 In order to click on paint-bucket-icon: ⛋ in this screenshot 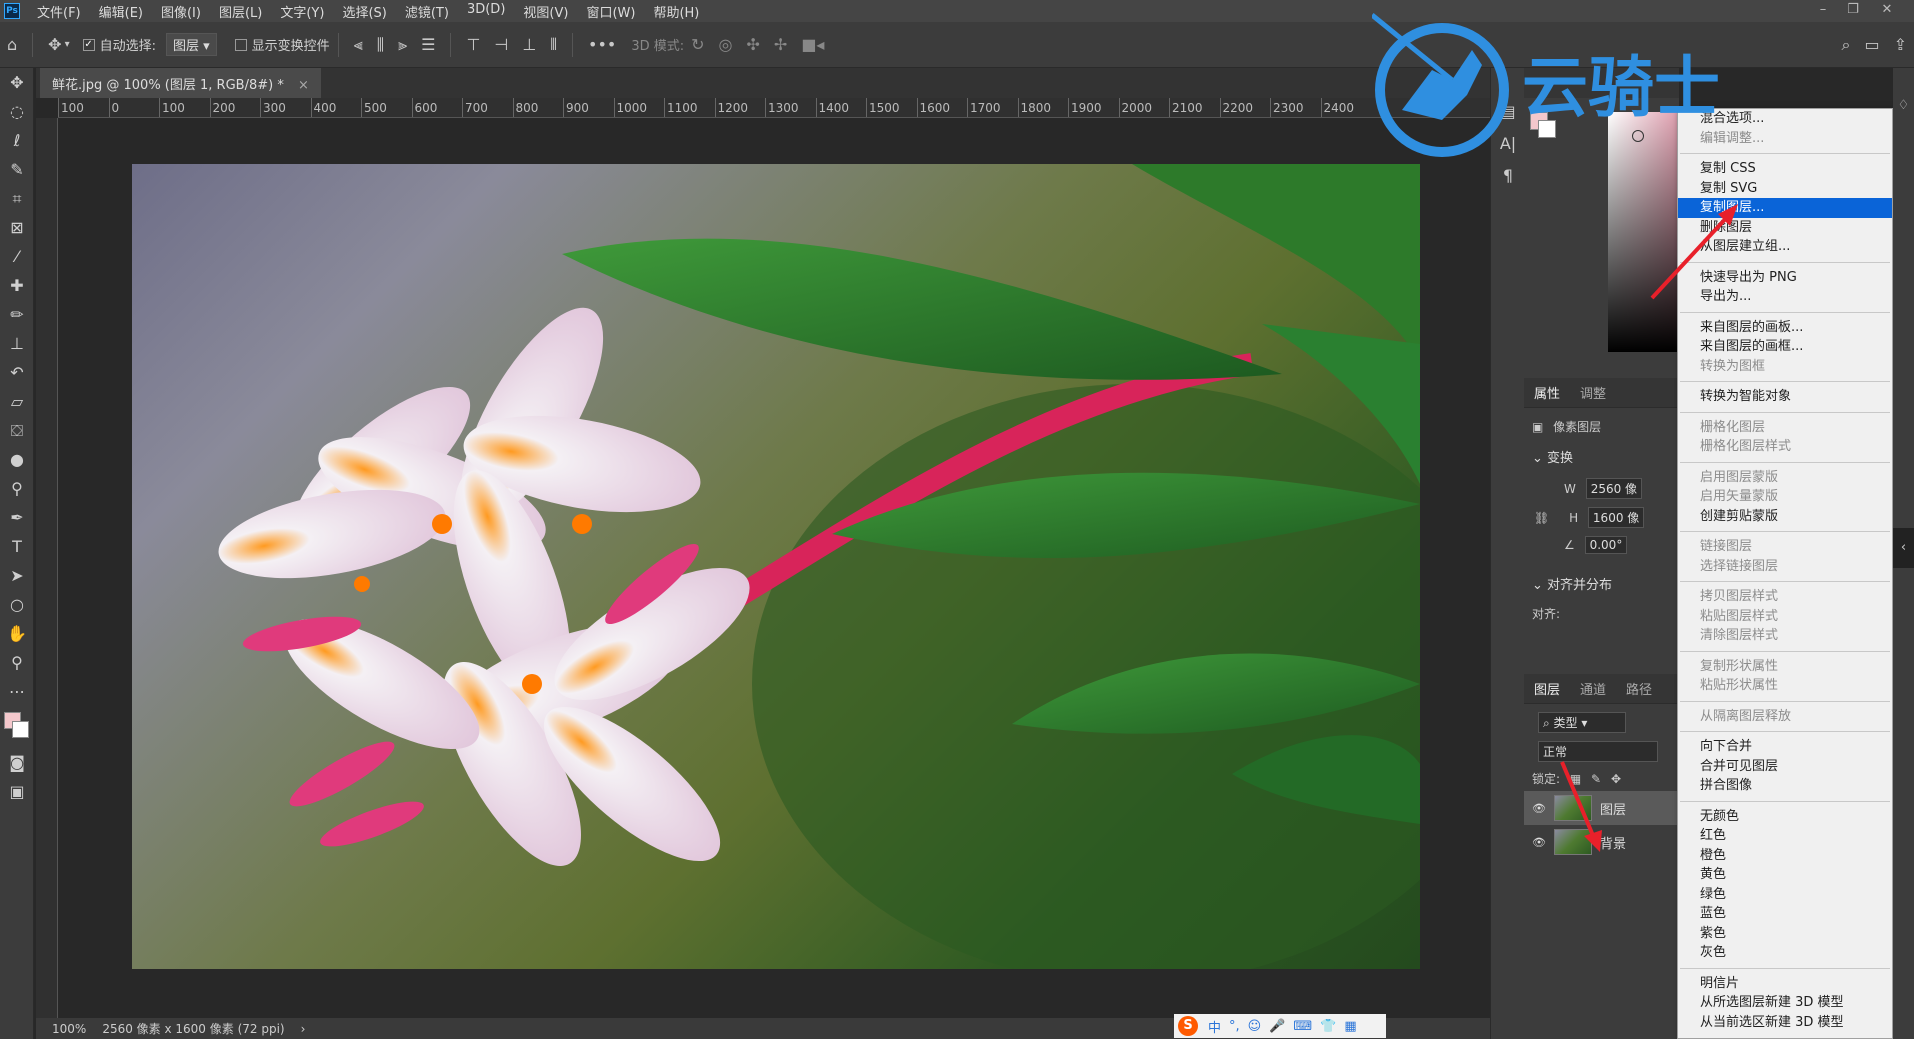, I will do `click(17, 430)`.